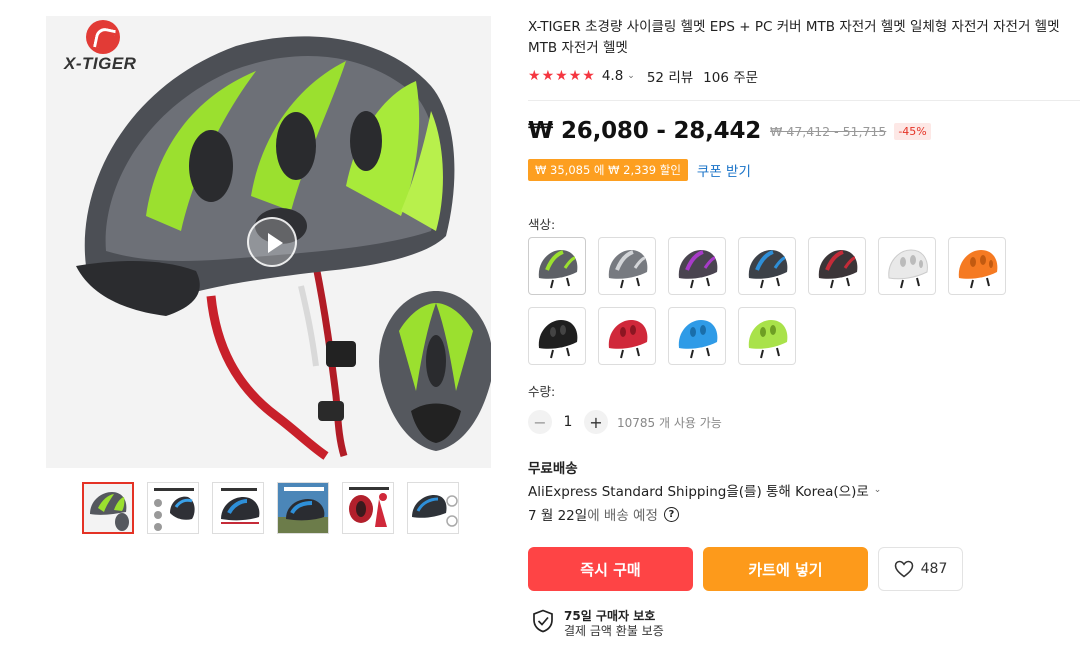 The width and height of the screenshot is (1092, 655). What do you see at coordinates (608, 170) in the screenshot?
I see `coupon-tag: ₩ 35,085 에 ₩ 2,339 할인` at bounding box center [608, 170].